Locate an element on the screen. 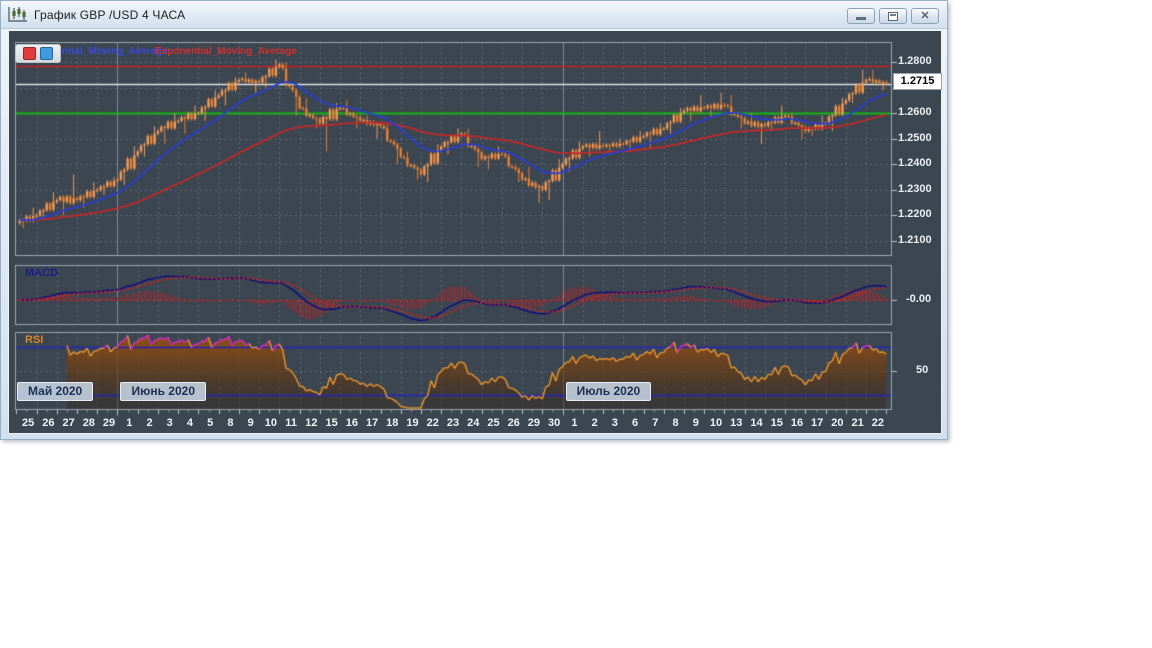 The image size is (1152, 648). maximize-button is located at coordinates (893, 16).